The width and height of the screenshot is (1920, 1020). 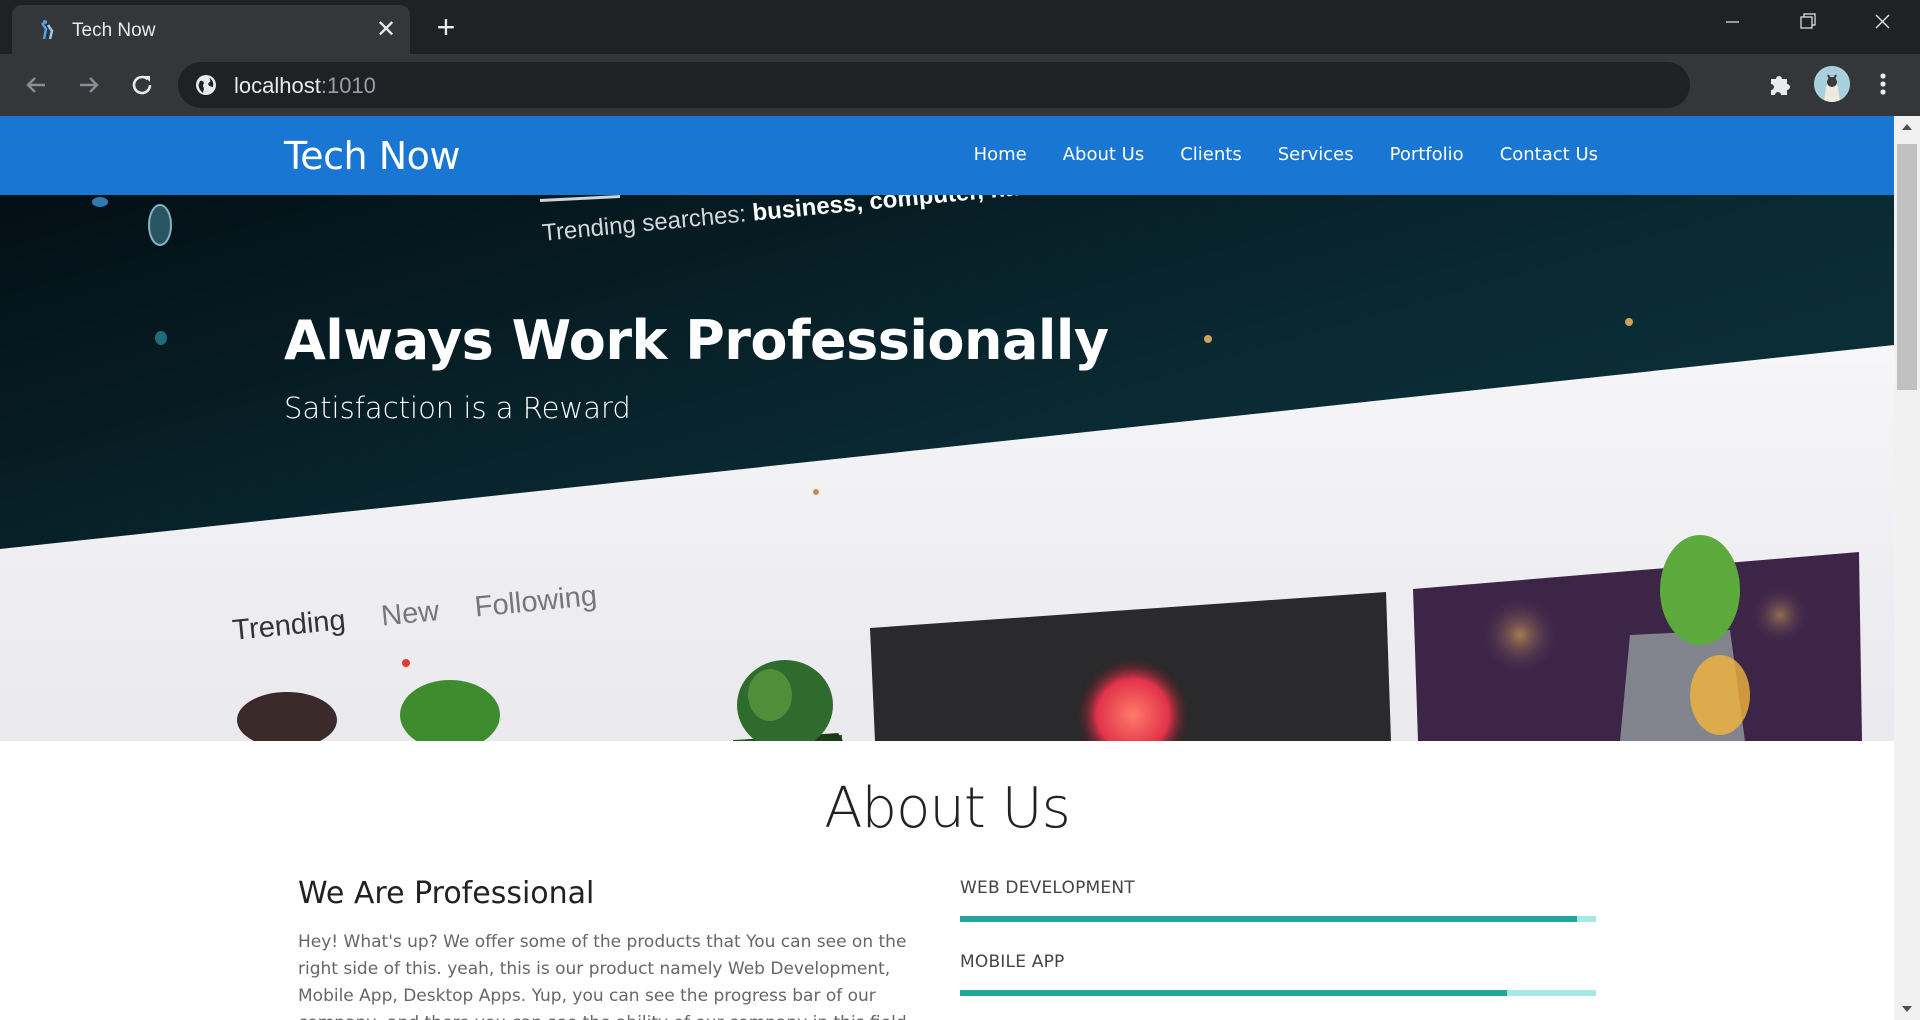 What do you see at coordinates (1427, 154) in the screenshot?
I see `nav-link-portfolio: Portfolio` at bounding box center [1427, 154].